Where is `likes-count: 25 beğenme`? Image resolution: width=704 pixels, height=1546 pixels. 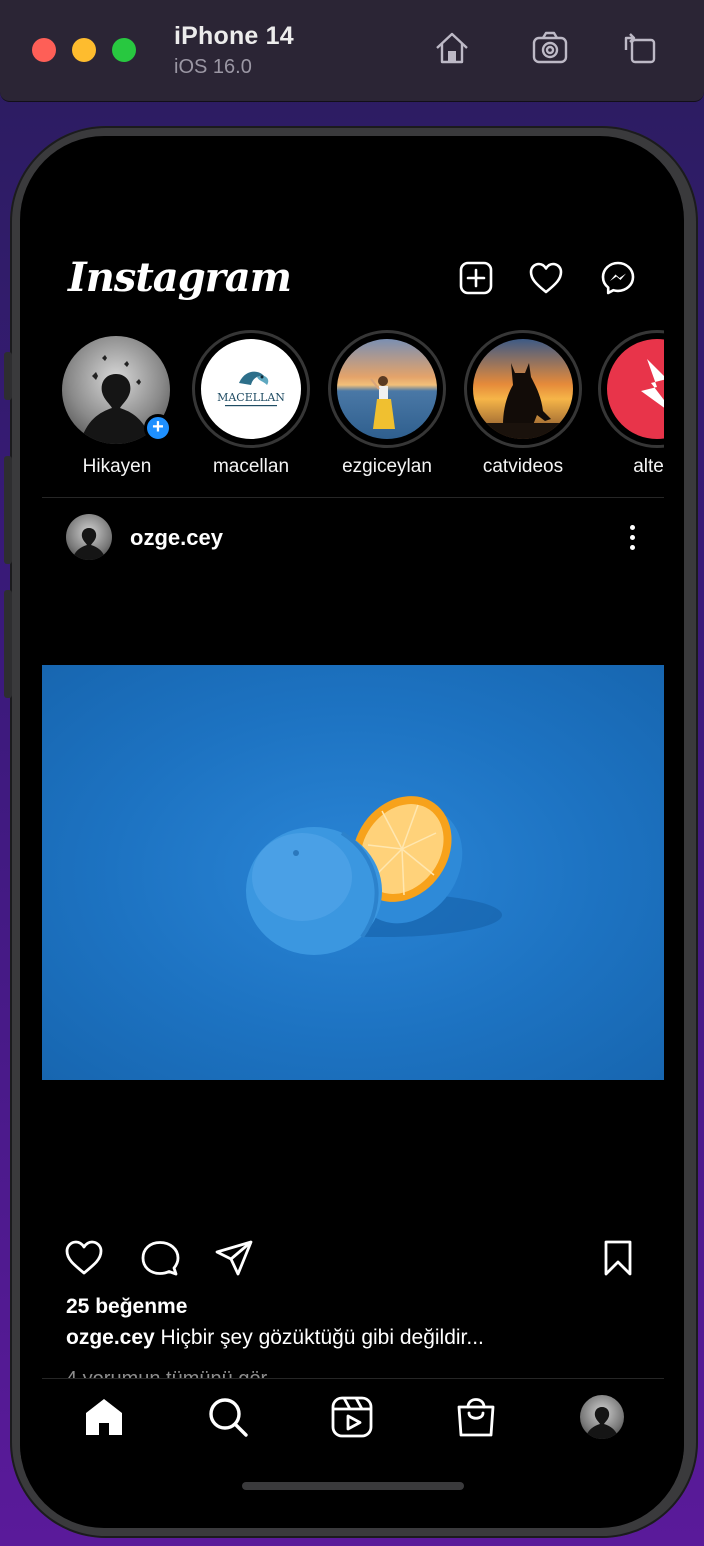 likes-count: 25 beğenme is located at coordinates (126, 1307).